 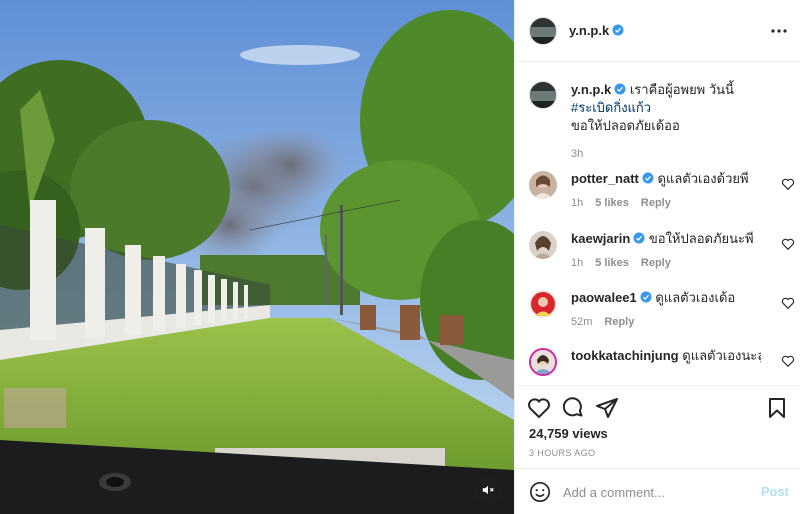 I want to click on comment-text: ดูแลตัวเองนะลูก, so click(x=721, y=355).